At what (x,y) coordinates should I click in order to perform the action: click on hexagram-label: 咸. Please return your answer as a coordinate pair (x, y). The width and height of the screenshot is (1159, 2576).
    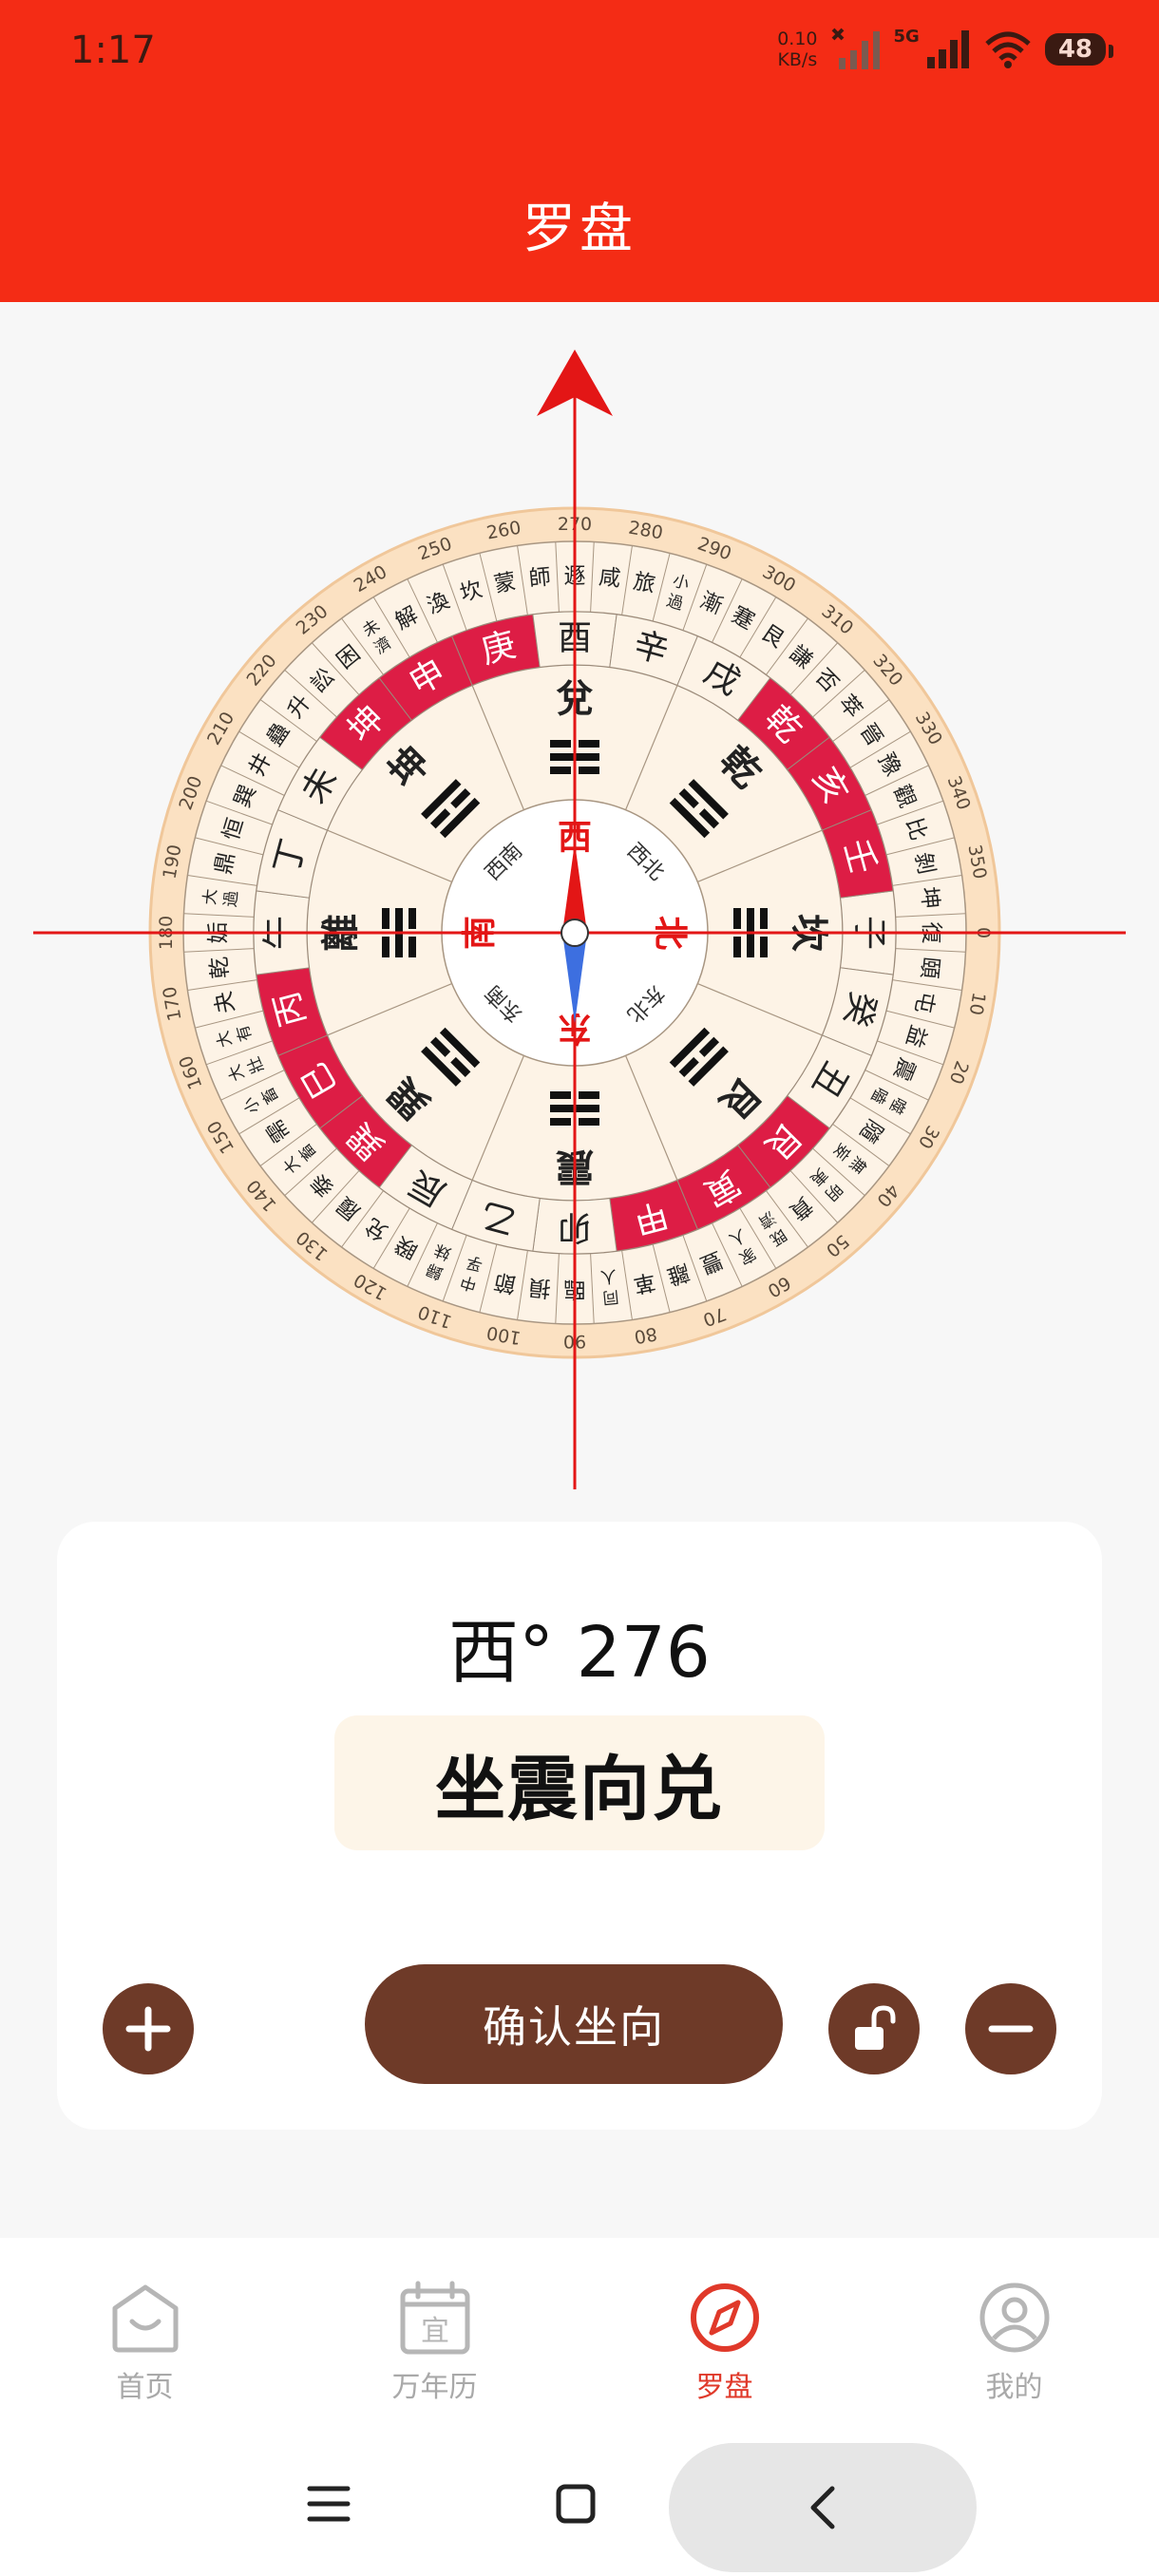
    Looking at the image, I should click on (609, 578).